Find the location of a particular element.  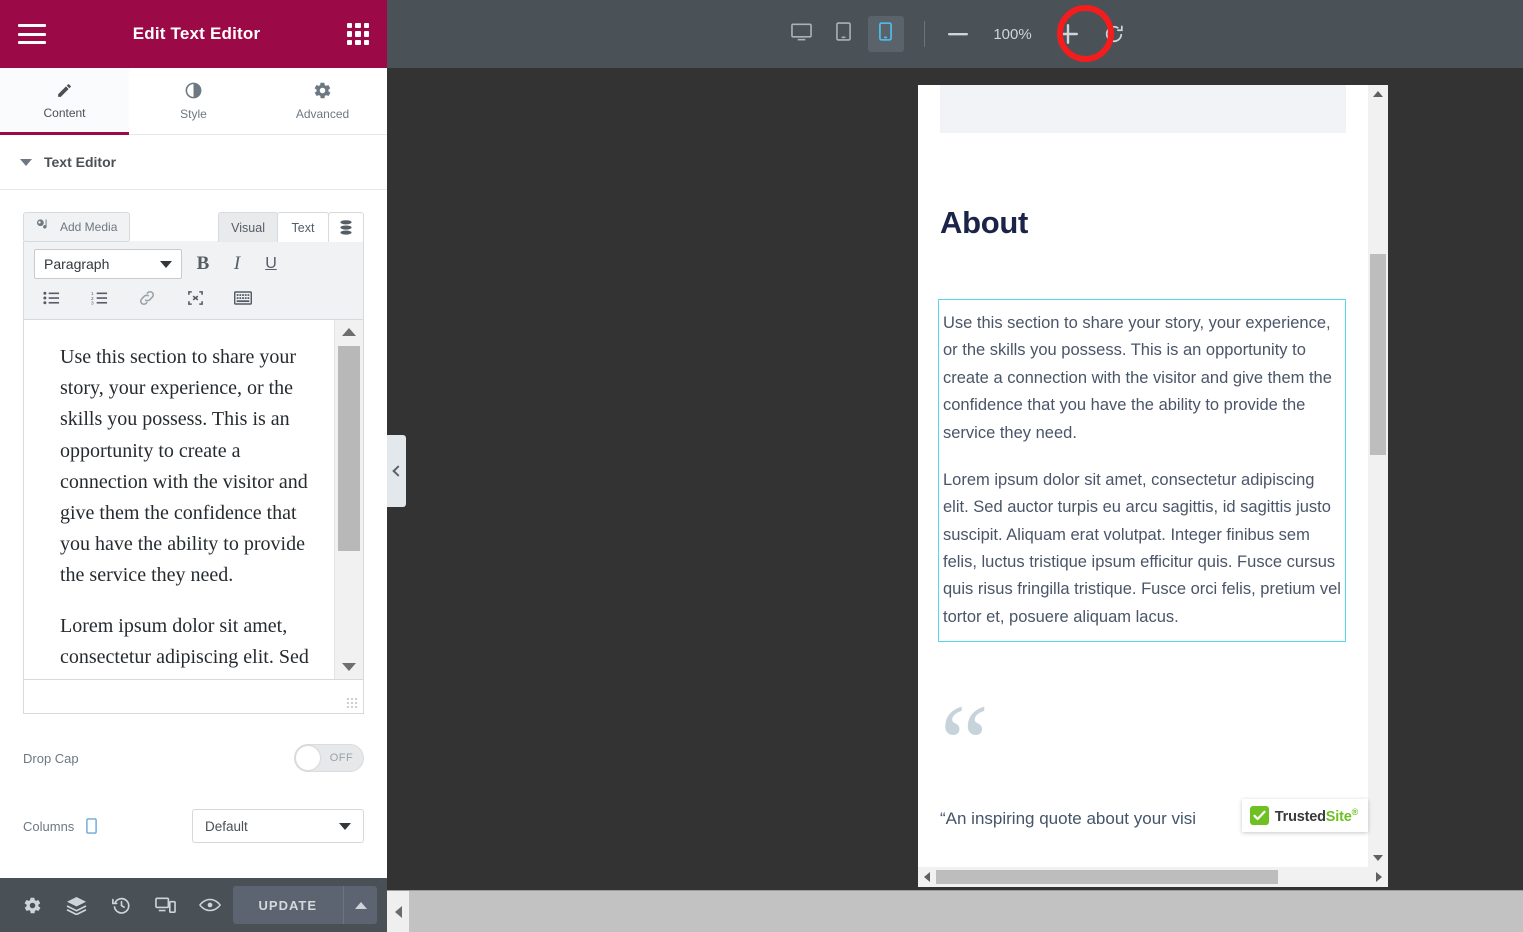

zoom-controls: 100% is located at coordinates (1036, 34).